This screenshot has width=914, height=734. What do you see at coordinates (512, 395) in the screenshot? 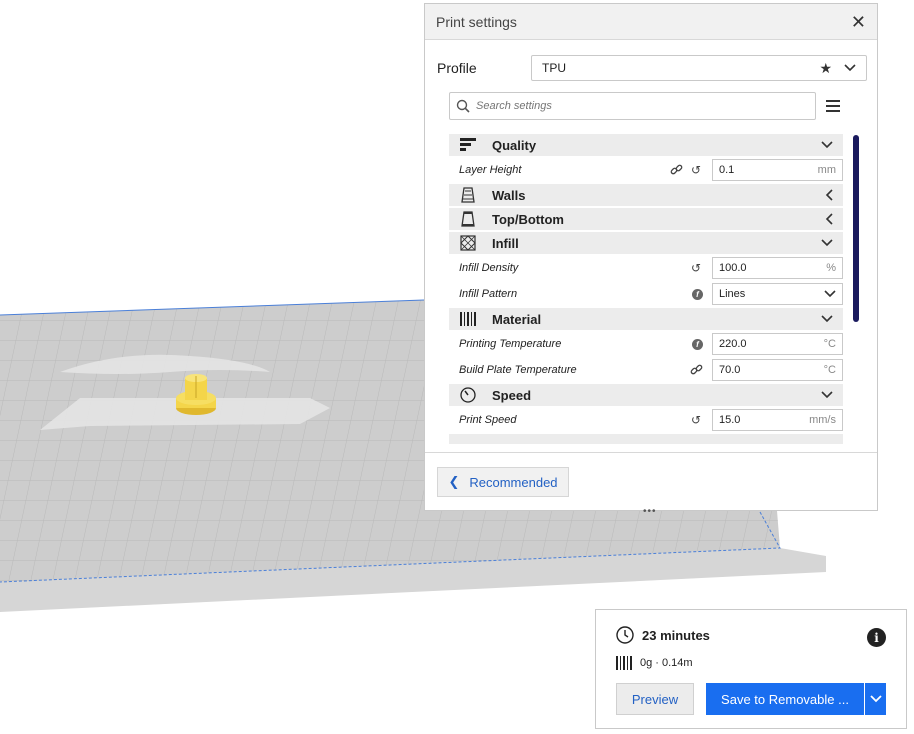
I see `category-label: Speed` at bounding box center [512, 395].